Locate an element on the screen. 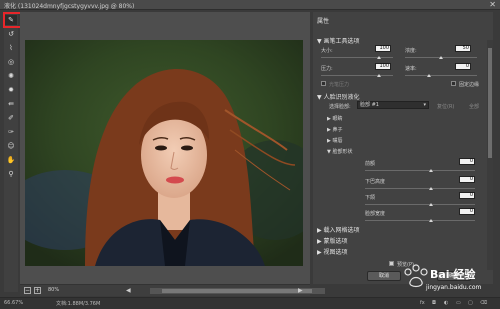 The image size is (500, 309). freeze-mask-tool: ✐ is located at coordinates (11, 118).